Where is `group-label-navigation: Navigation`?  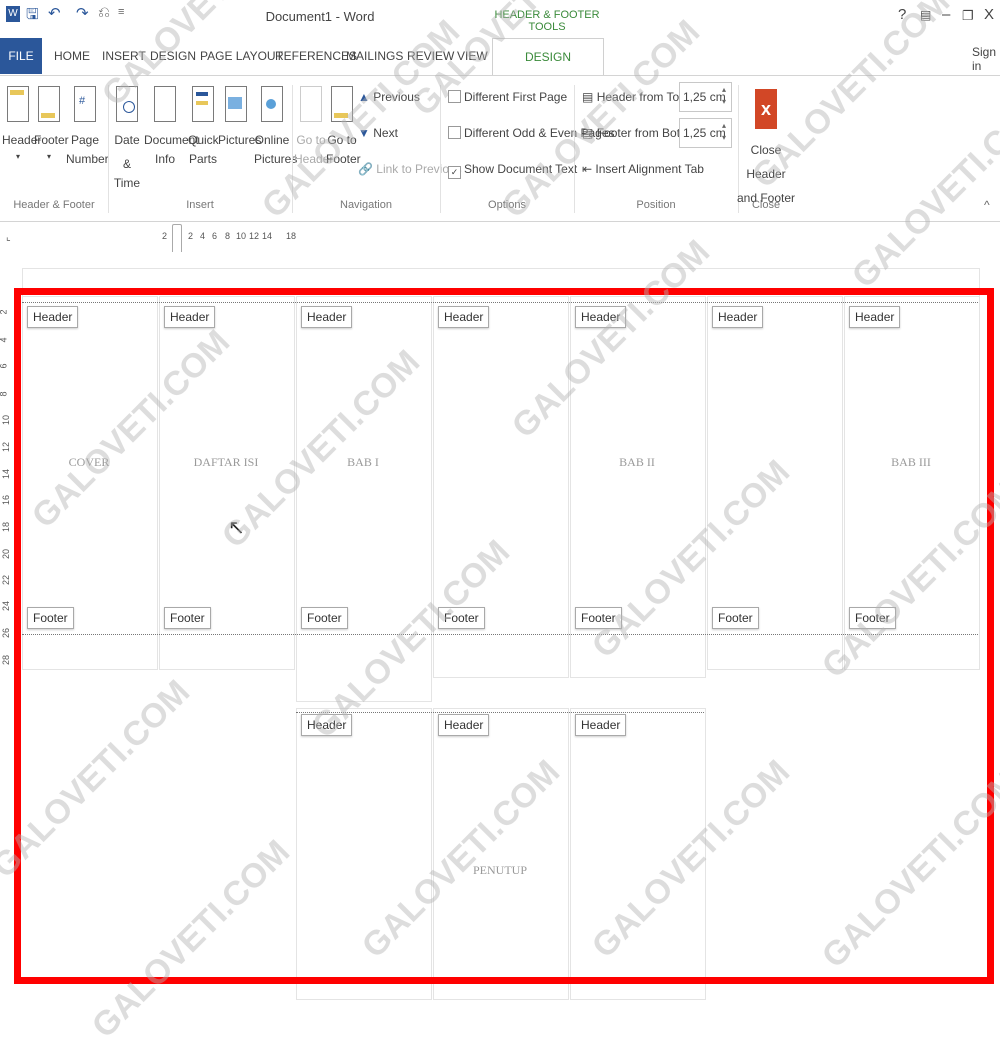
group-label-navigation: Navigation is located at coordinates (366, 205).